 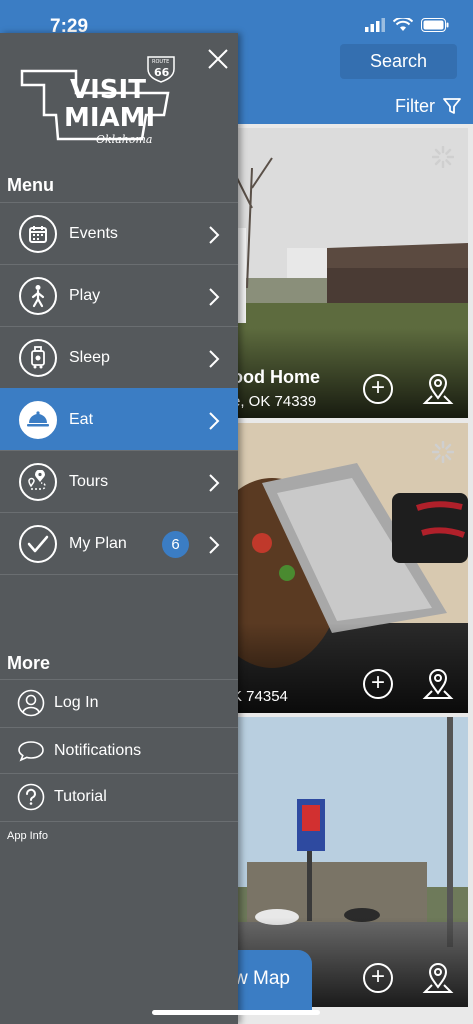 What do you see at coordinates (119, 357) in the screenshot?
I see `menu-item-sleep: Sleep` at bounding box center [119, 357].